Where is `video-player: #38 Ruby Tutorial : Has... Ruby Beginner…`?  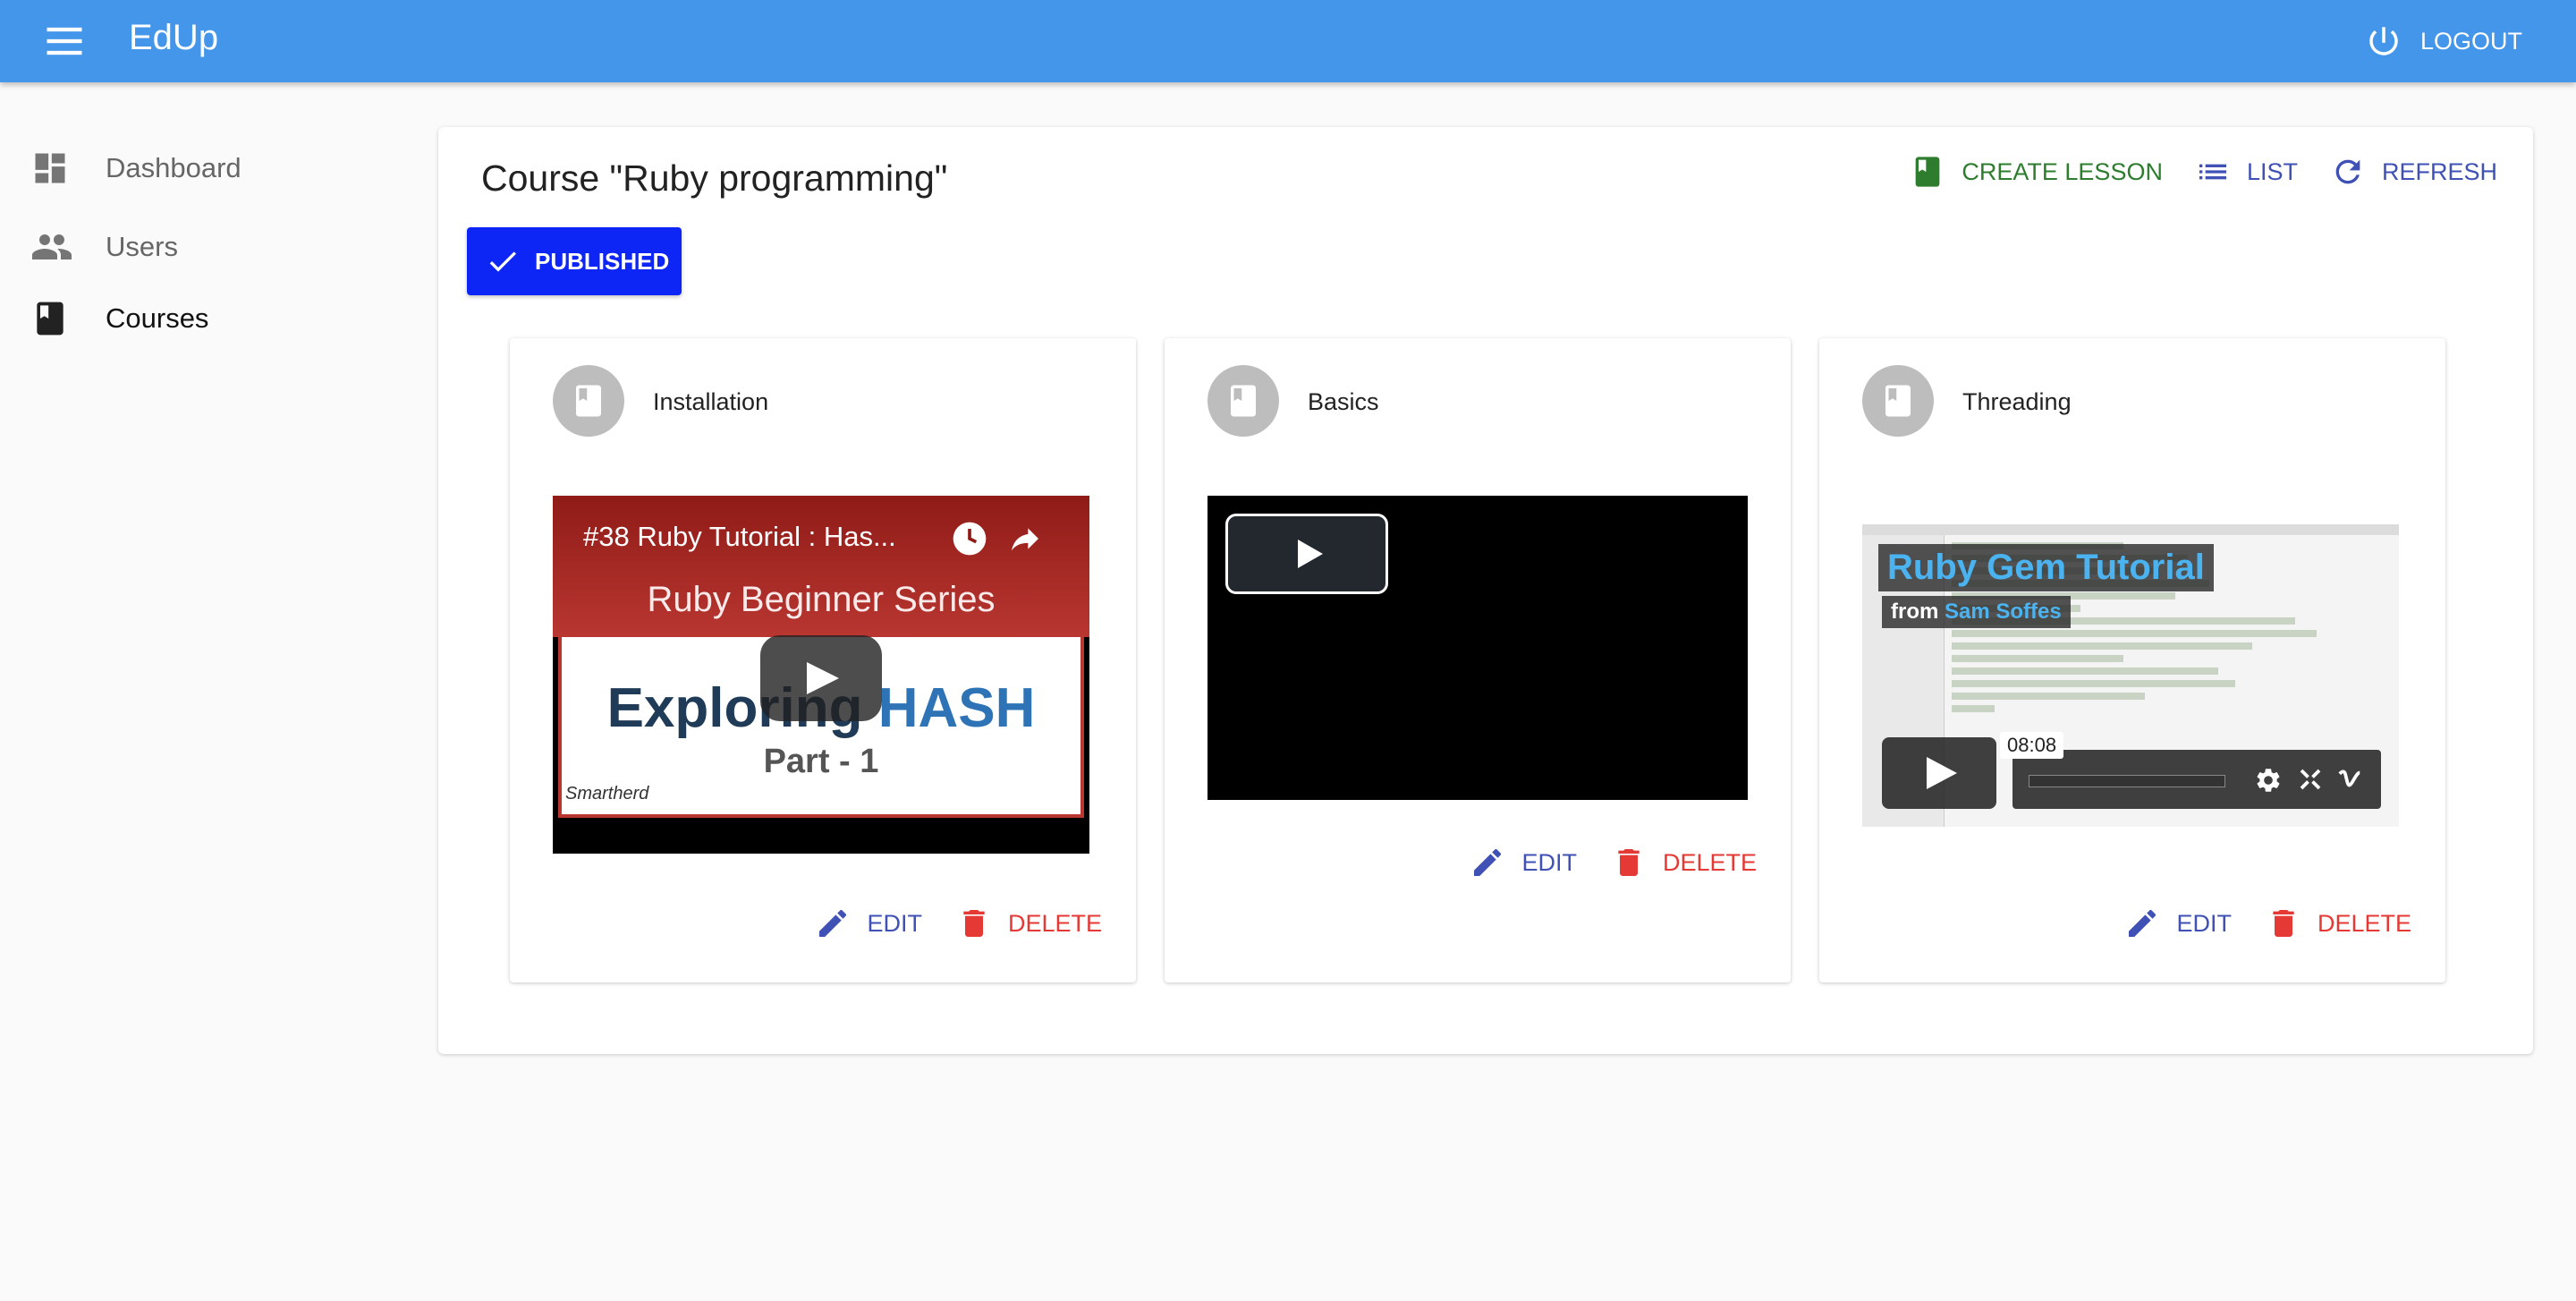
video-player: #38 Ruby Tutorial : Has... Ruby Beginner… is located at coordinates (821, 675).